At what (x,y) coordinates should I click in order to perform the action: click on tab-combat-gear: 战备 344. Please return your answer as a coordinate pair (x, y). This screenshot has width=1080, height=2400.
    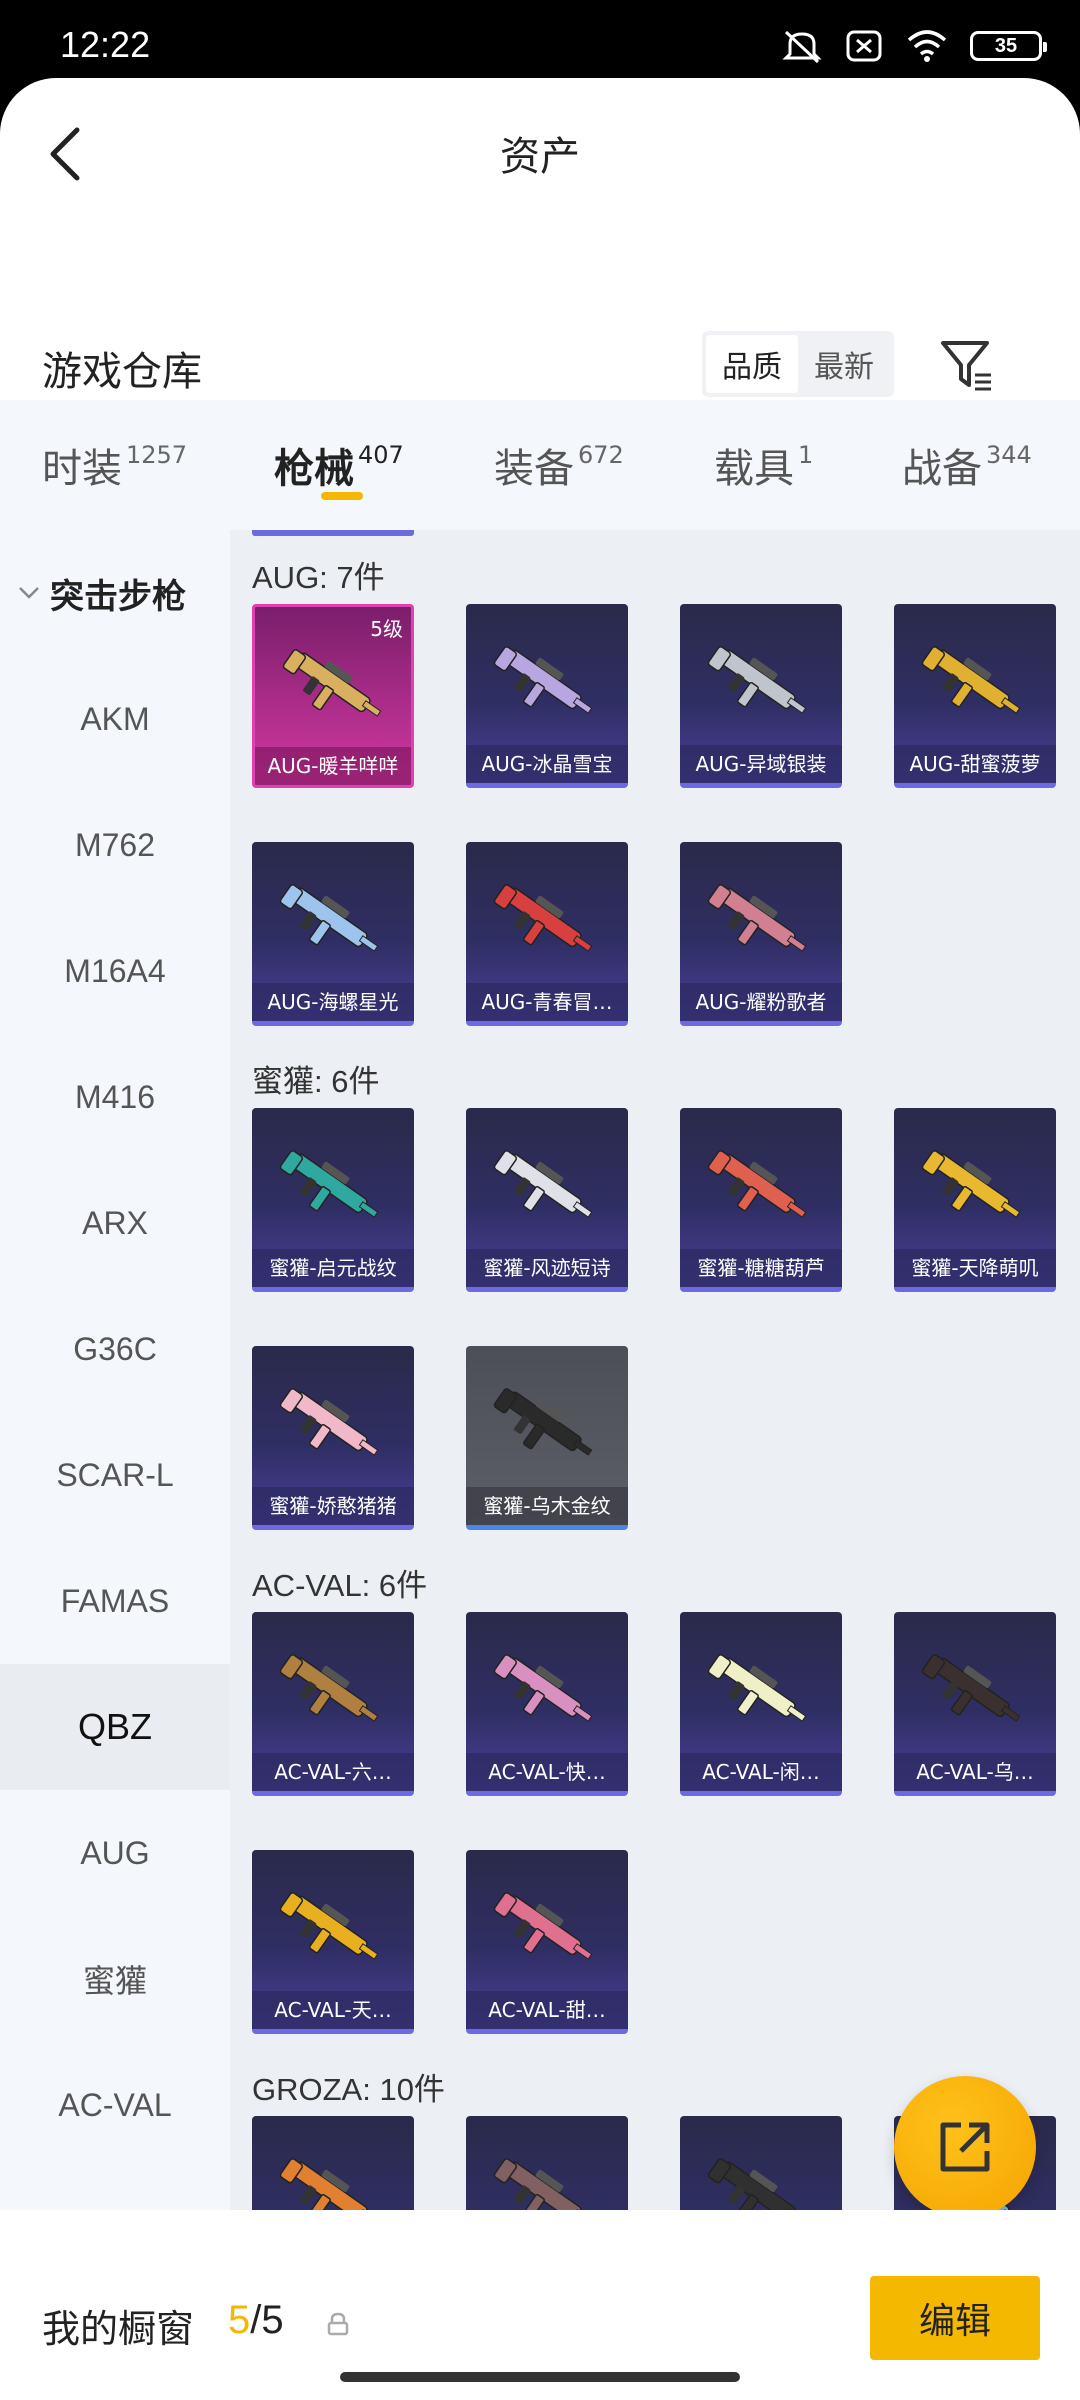
    Looking at the image, I should click on (967, 465).